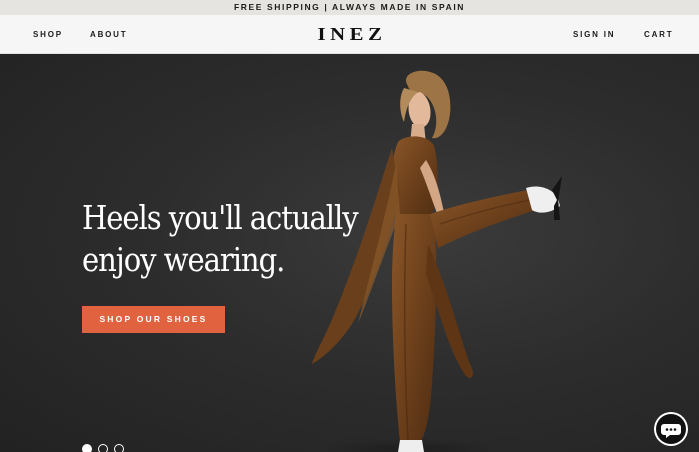  Describe the element at coordinates (658, 34) in the screenshot. I see `nav-cart-link: CART` at that location.